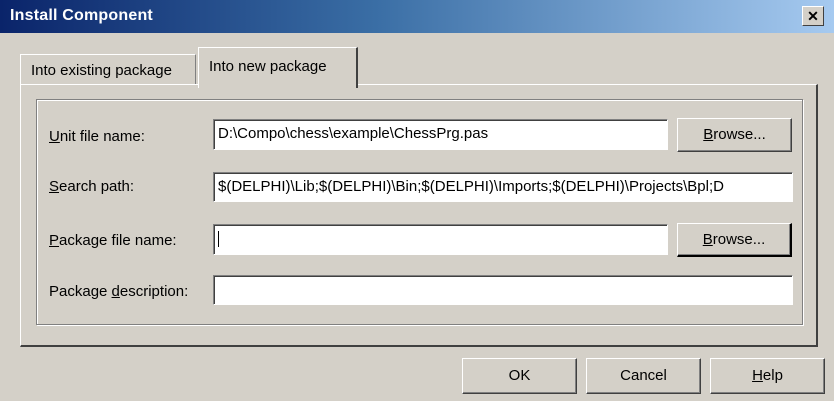 The height and width of the screenshot is (401, 834). I want to click on unit-file-label: Unit file name:, so click(97, 136).